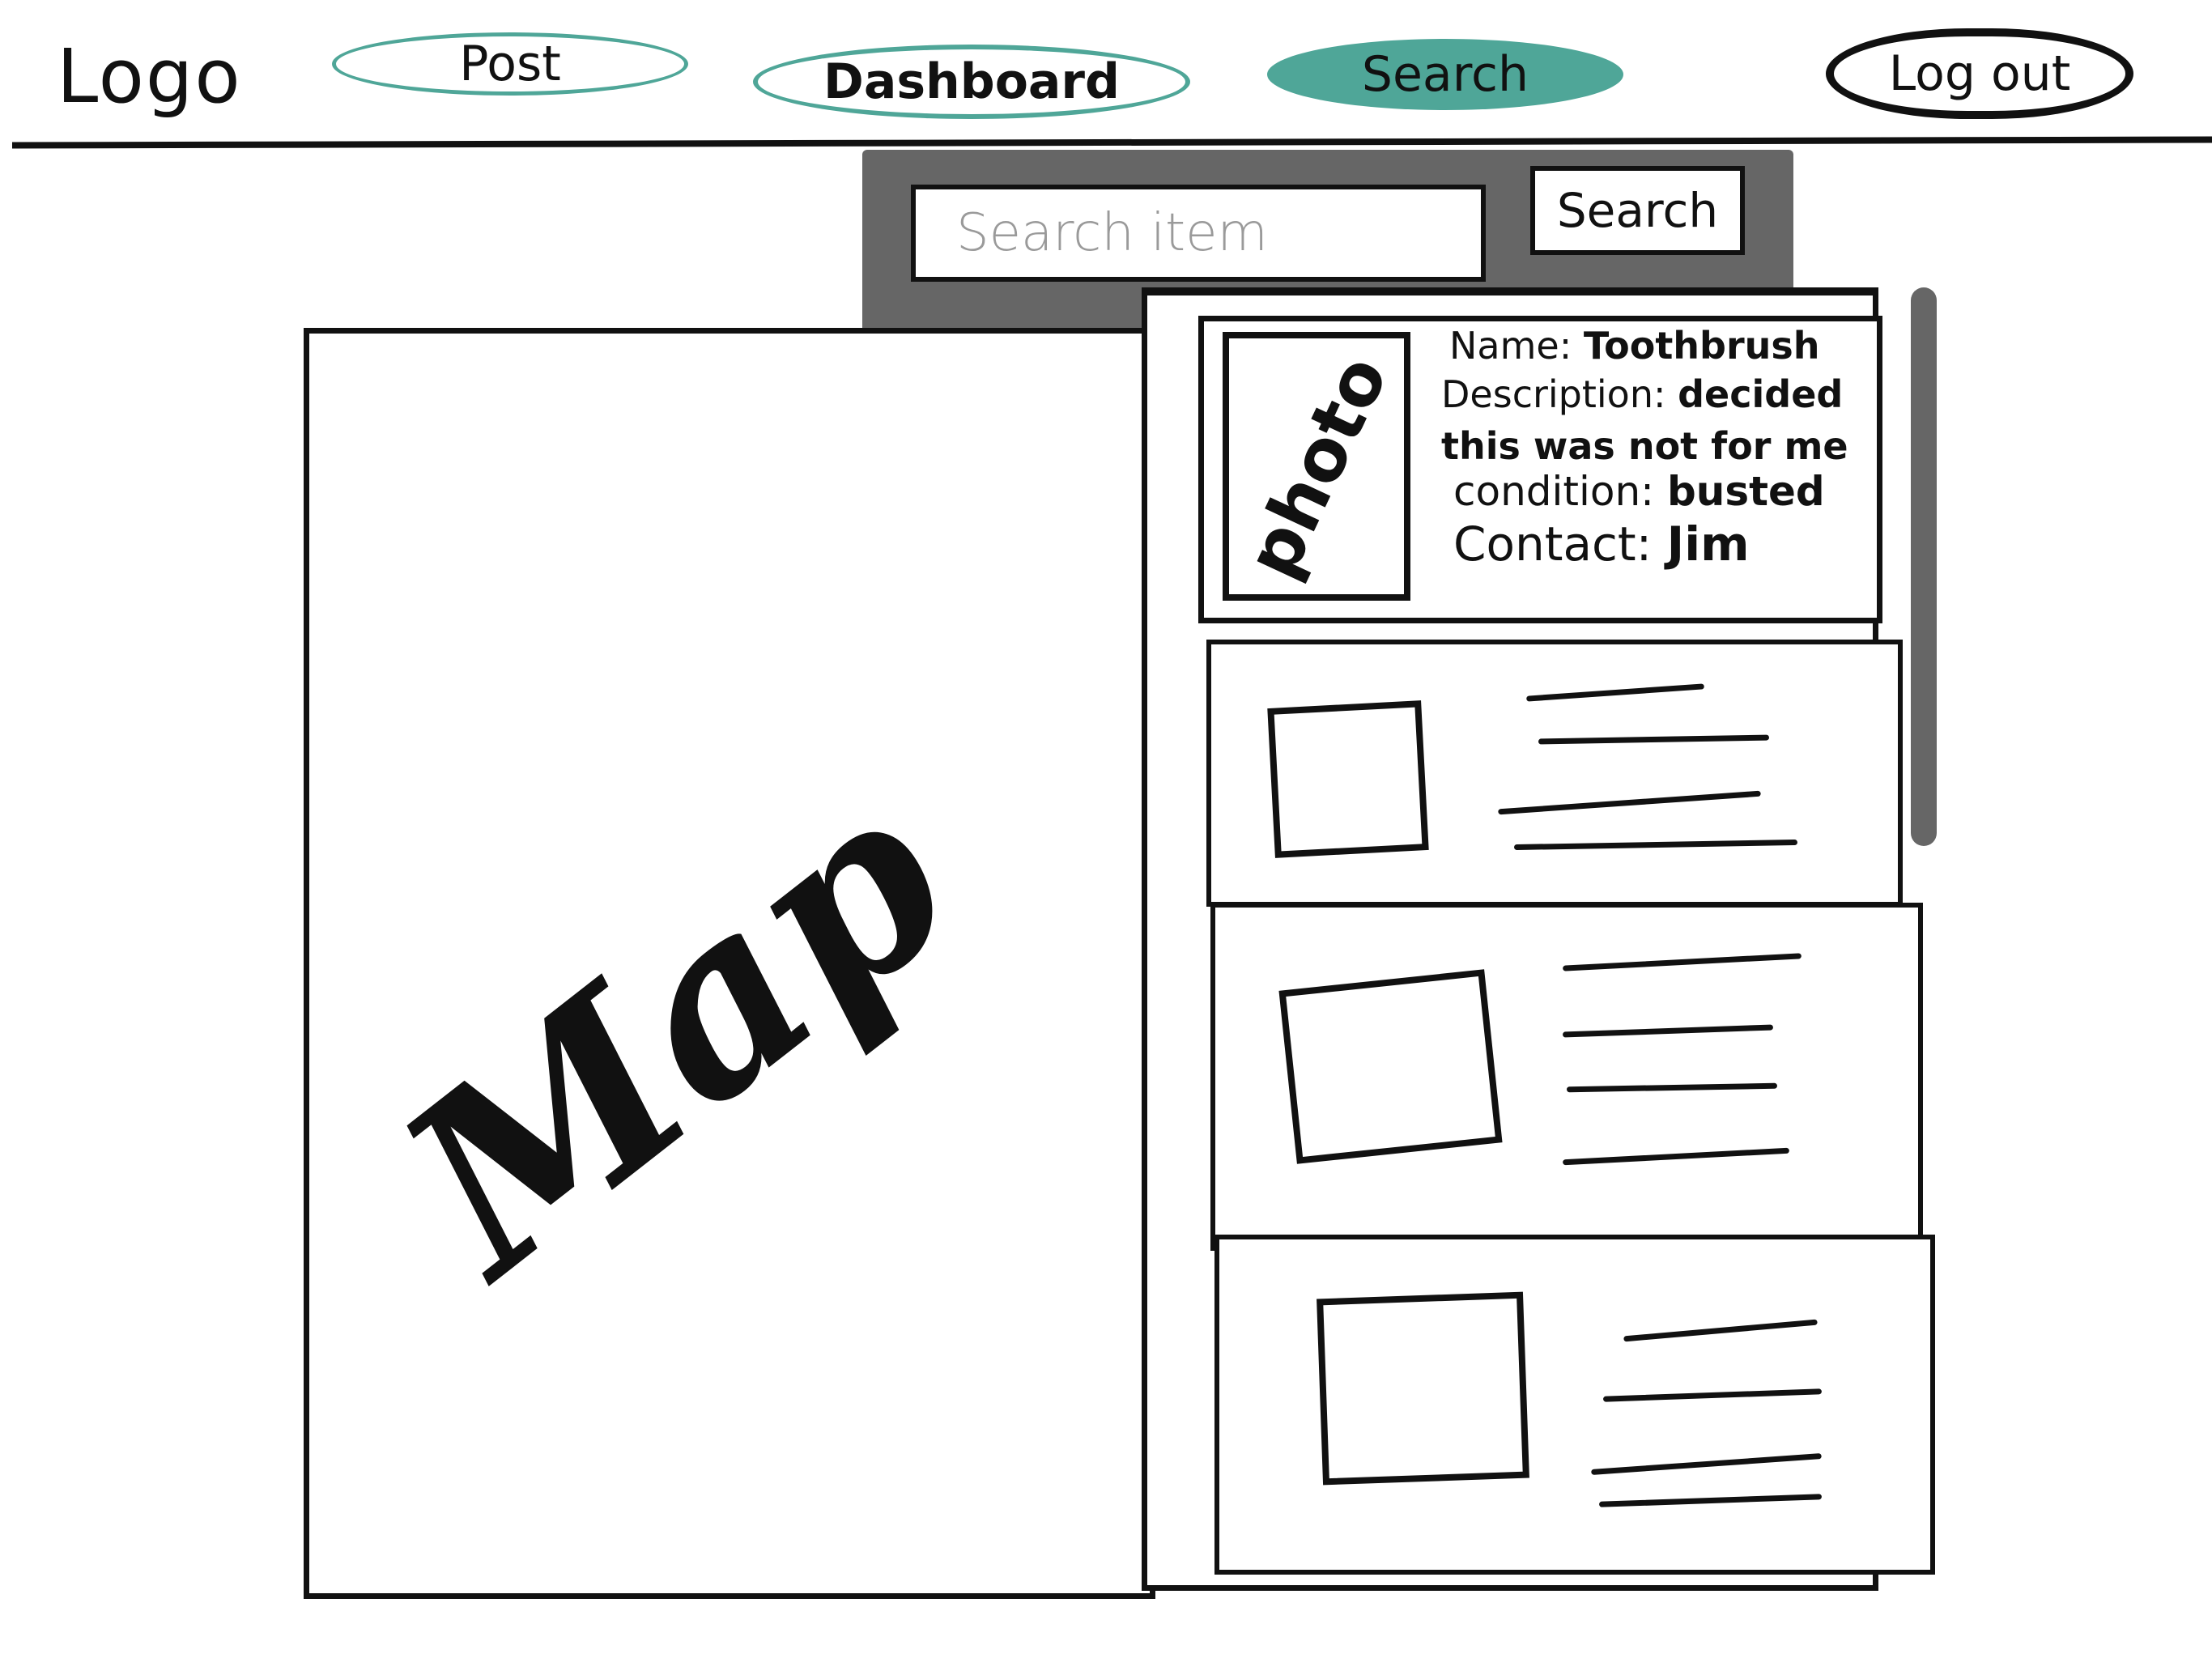  I want to click on item-condition-row: condition: busted, so click(1639, 491).